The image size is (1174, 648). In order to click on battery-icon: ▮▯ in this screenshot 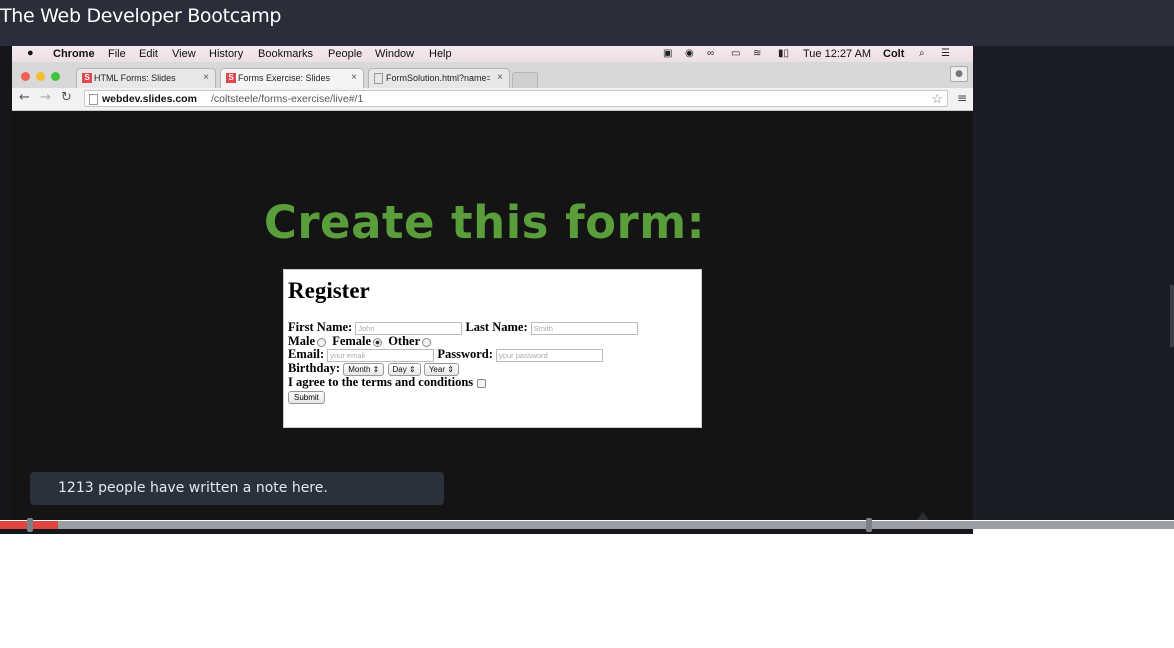, I will do `click(784, 53)`.